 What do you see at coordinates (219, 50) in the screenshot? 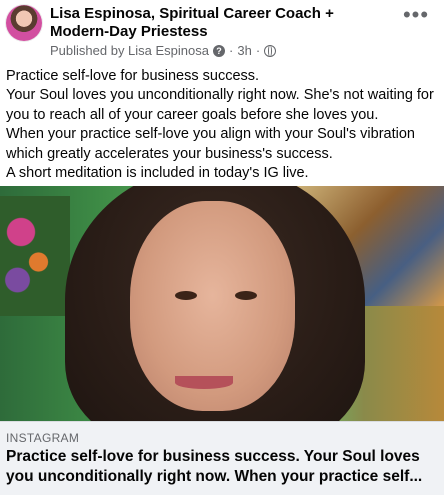
I see `help-icon: ?` at bounding box center [219, 50].